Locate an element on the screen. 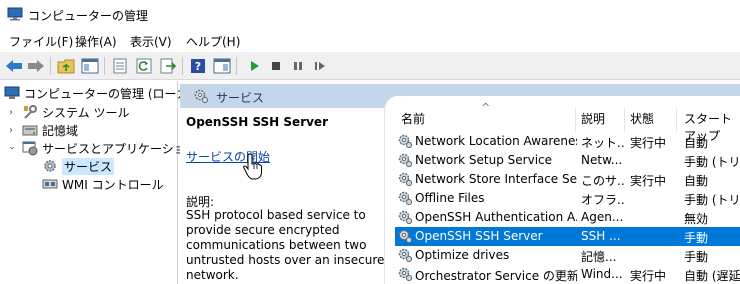 Image resolution: width=740 pixels, height=284 pixels. tree-item-system-tools: システム ツール is located at coordinates (75, 112).